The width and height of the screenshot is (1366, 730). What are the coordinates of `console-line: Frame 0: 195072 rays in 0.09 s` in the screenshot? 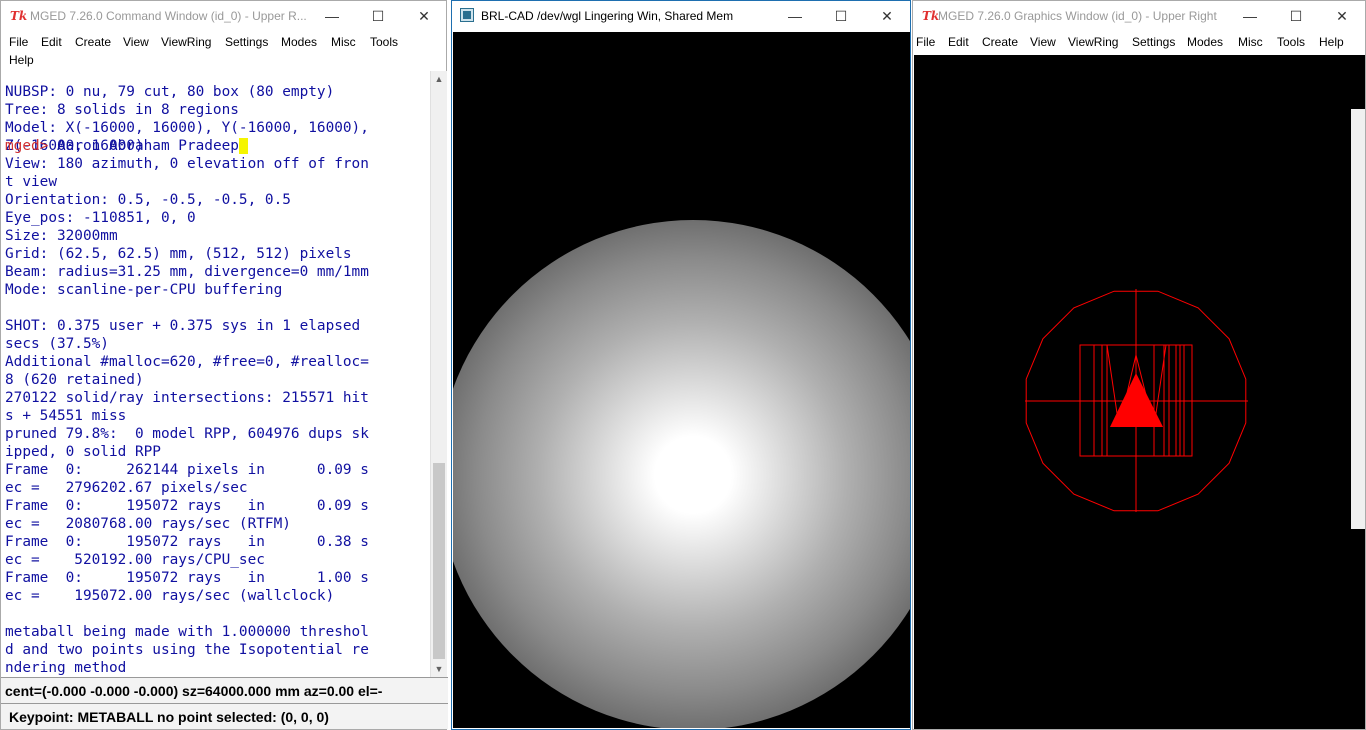 It's located at (187, 506).